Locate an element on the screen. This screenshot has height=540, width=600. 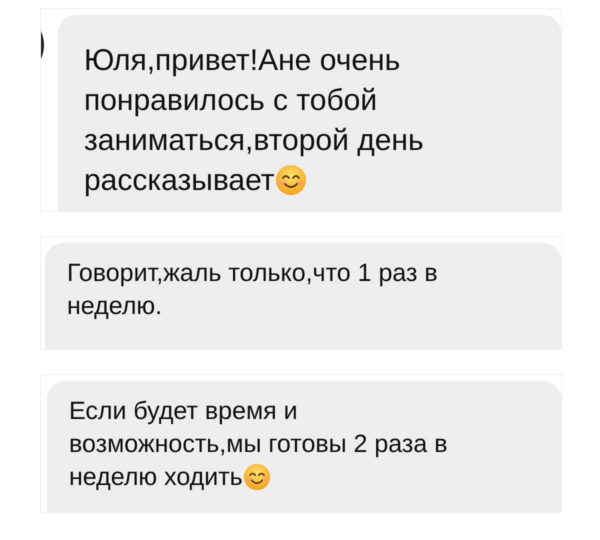
message-text: Если будет время и возможность,мы готовы 2 раза в неделю ходить is located at coordinates (258, 444).